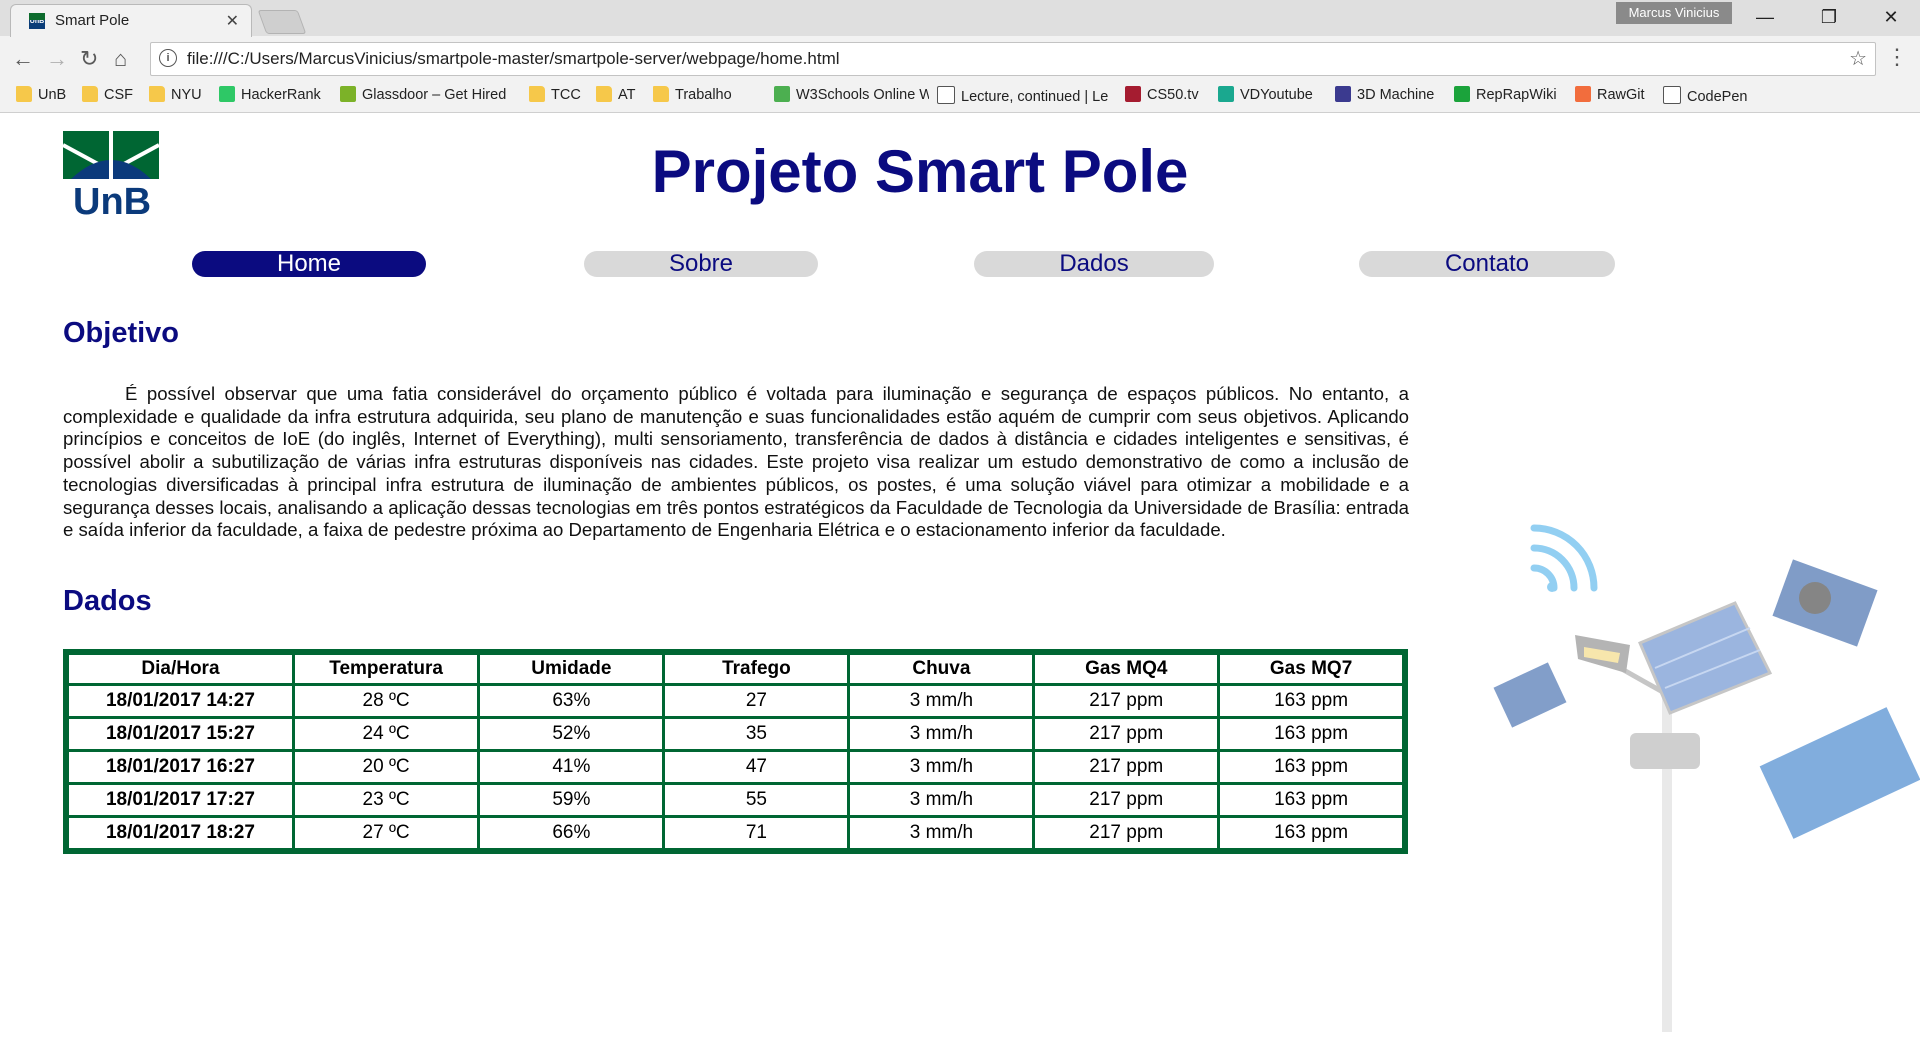 The height and width of the screenshot is (1037, 1920). What do you see at coordinates (756, 833) in the screenshot?
I see `table-cell: 71` at bounding box center [756, 833].